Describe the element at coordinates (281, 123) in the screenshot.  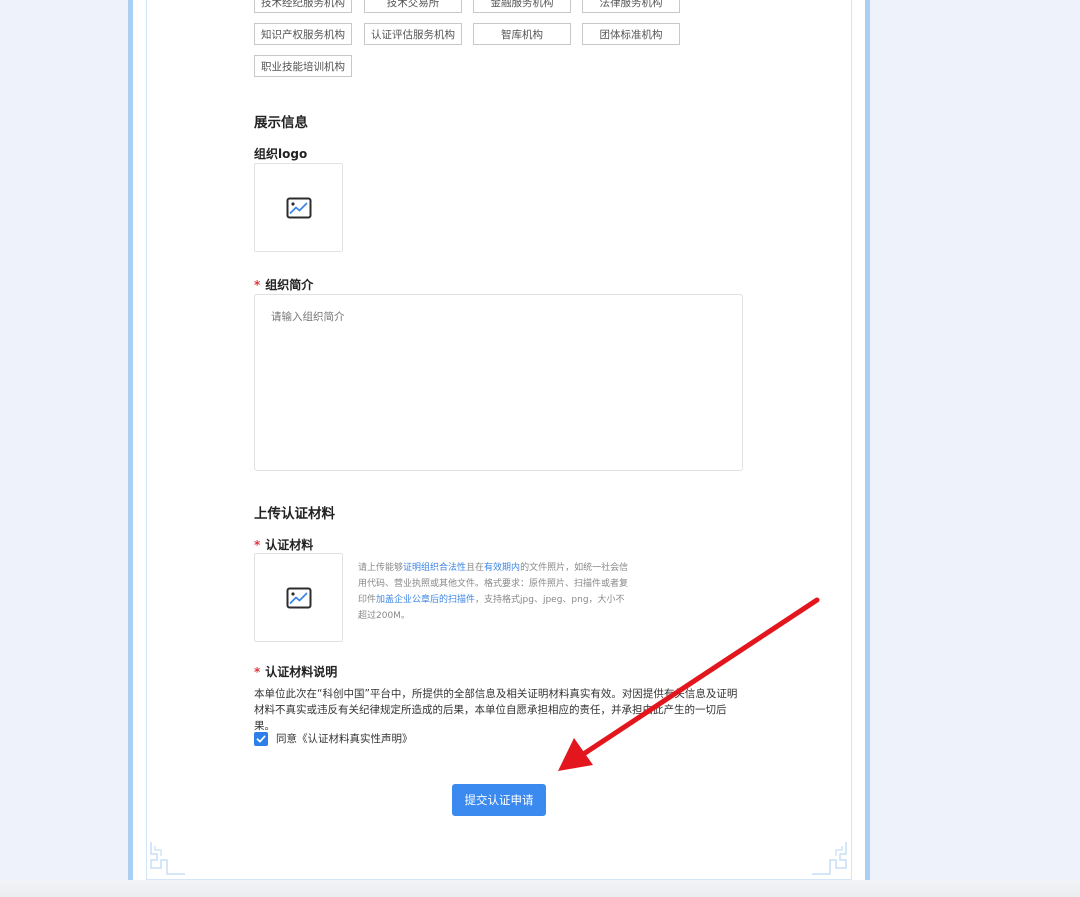
I see `section-title-display-info: 展示信息` at that location.